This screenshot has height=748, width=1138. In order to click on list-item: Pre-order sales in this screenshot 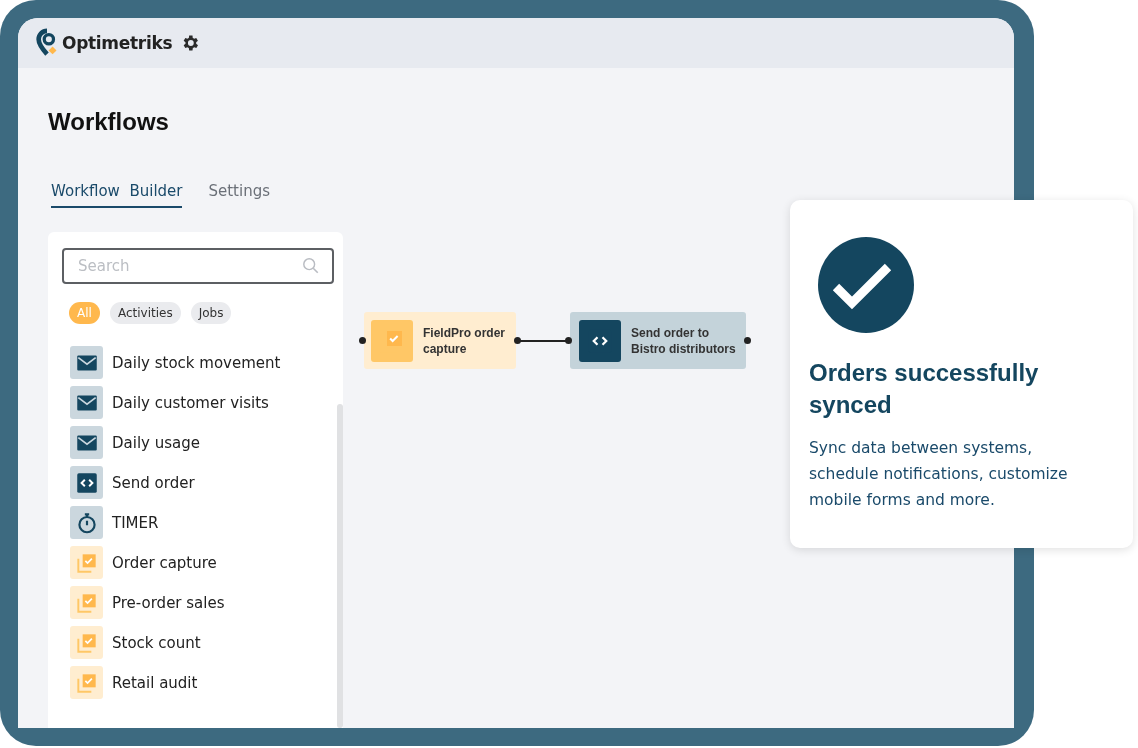, I will do `click(168, 602)`.